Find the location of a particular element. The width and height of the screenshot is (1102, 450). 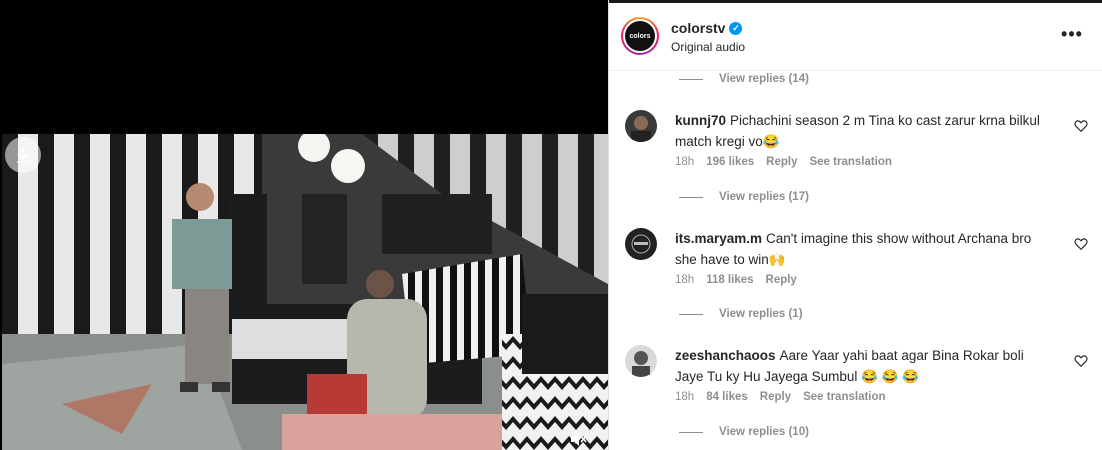

verified-badge-icon: ✓ is located at coordinates (736, 28).